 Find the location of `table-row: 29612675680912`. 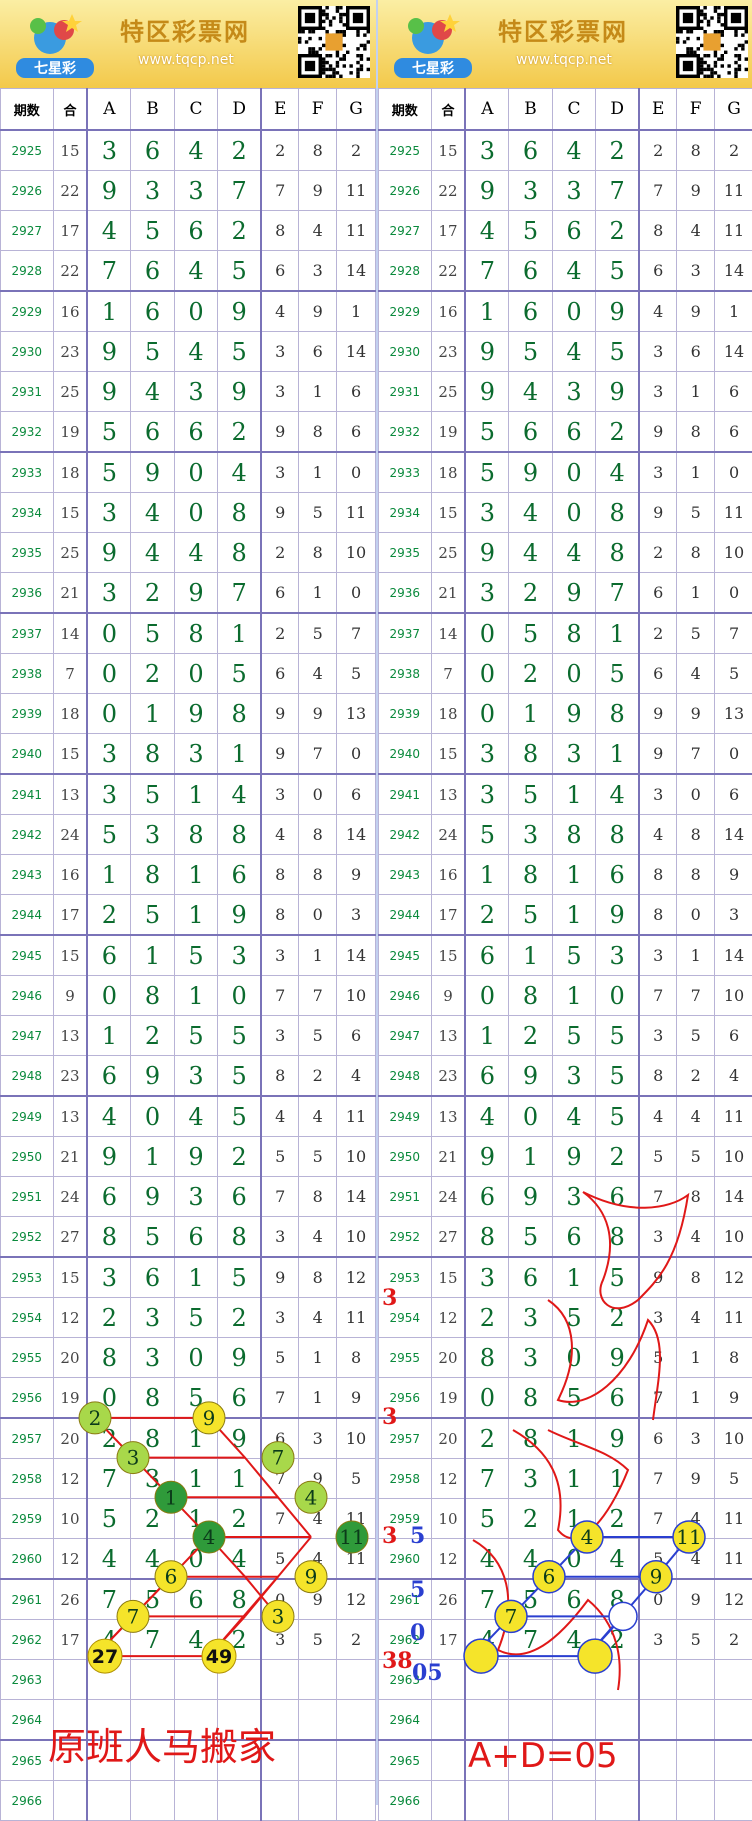

table-row: 29612675680912 is located at coordinates (188, 1599).